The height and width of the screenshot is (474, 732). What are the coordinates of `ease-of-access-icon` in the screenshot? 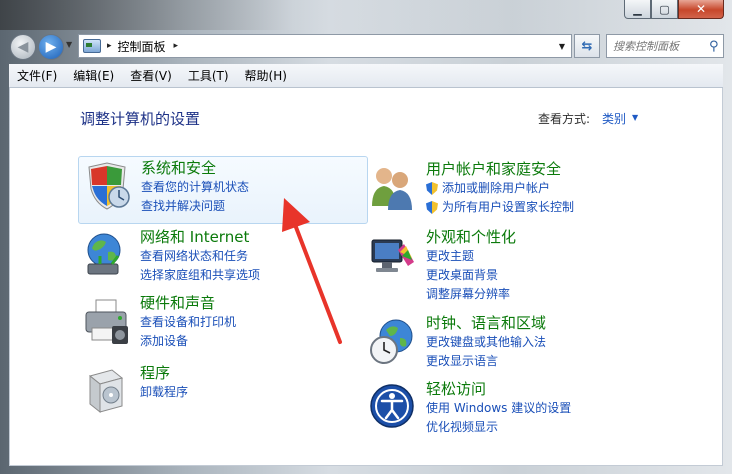 It's located at (393, 407).